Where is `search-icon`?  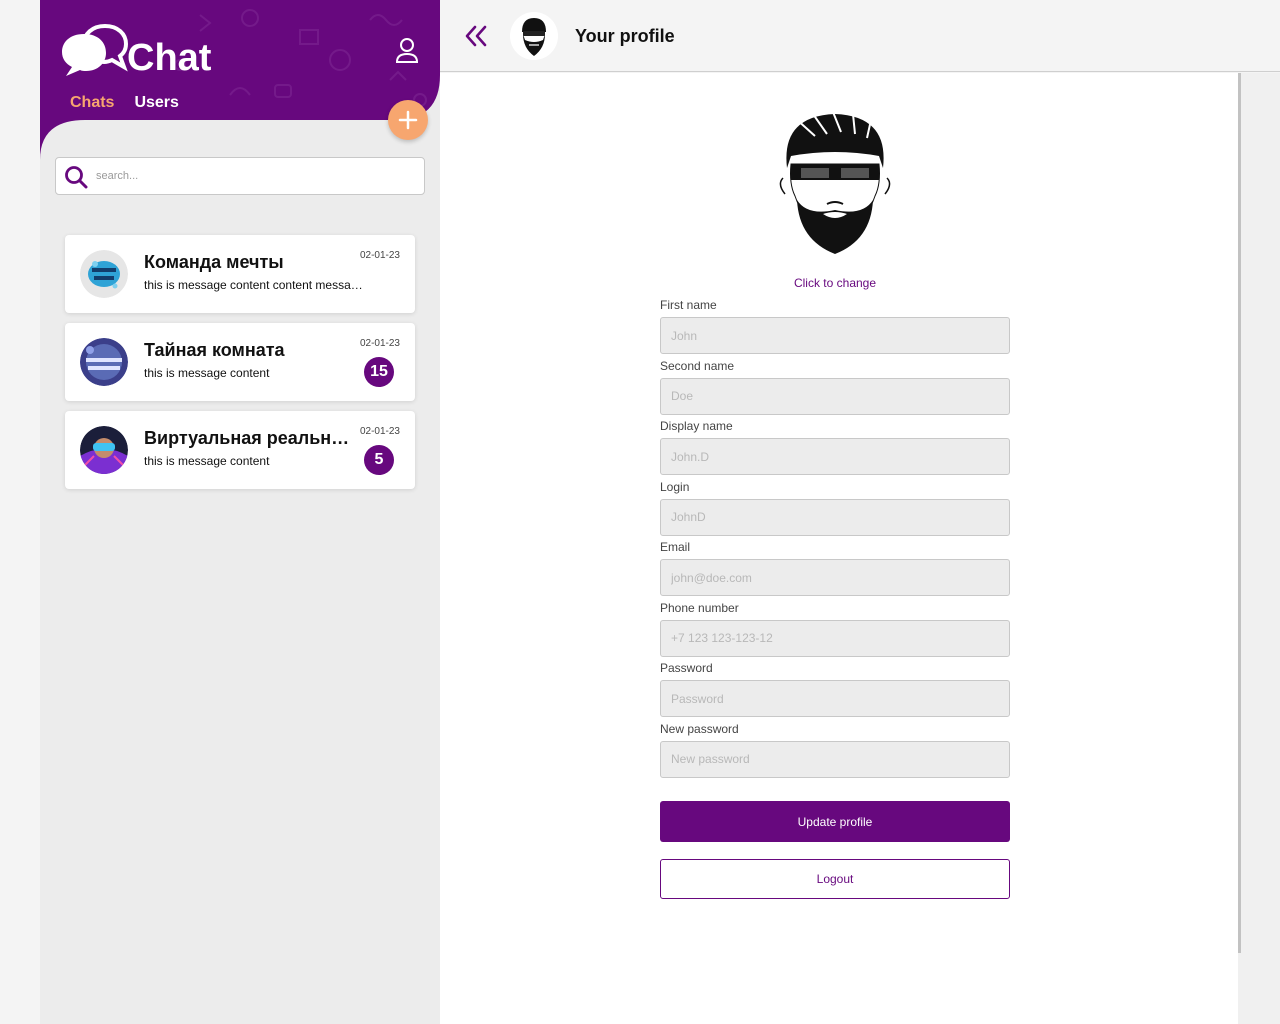 search-icon is located at coordinates (76, 177).